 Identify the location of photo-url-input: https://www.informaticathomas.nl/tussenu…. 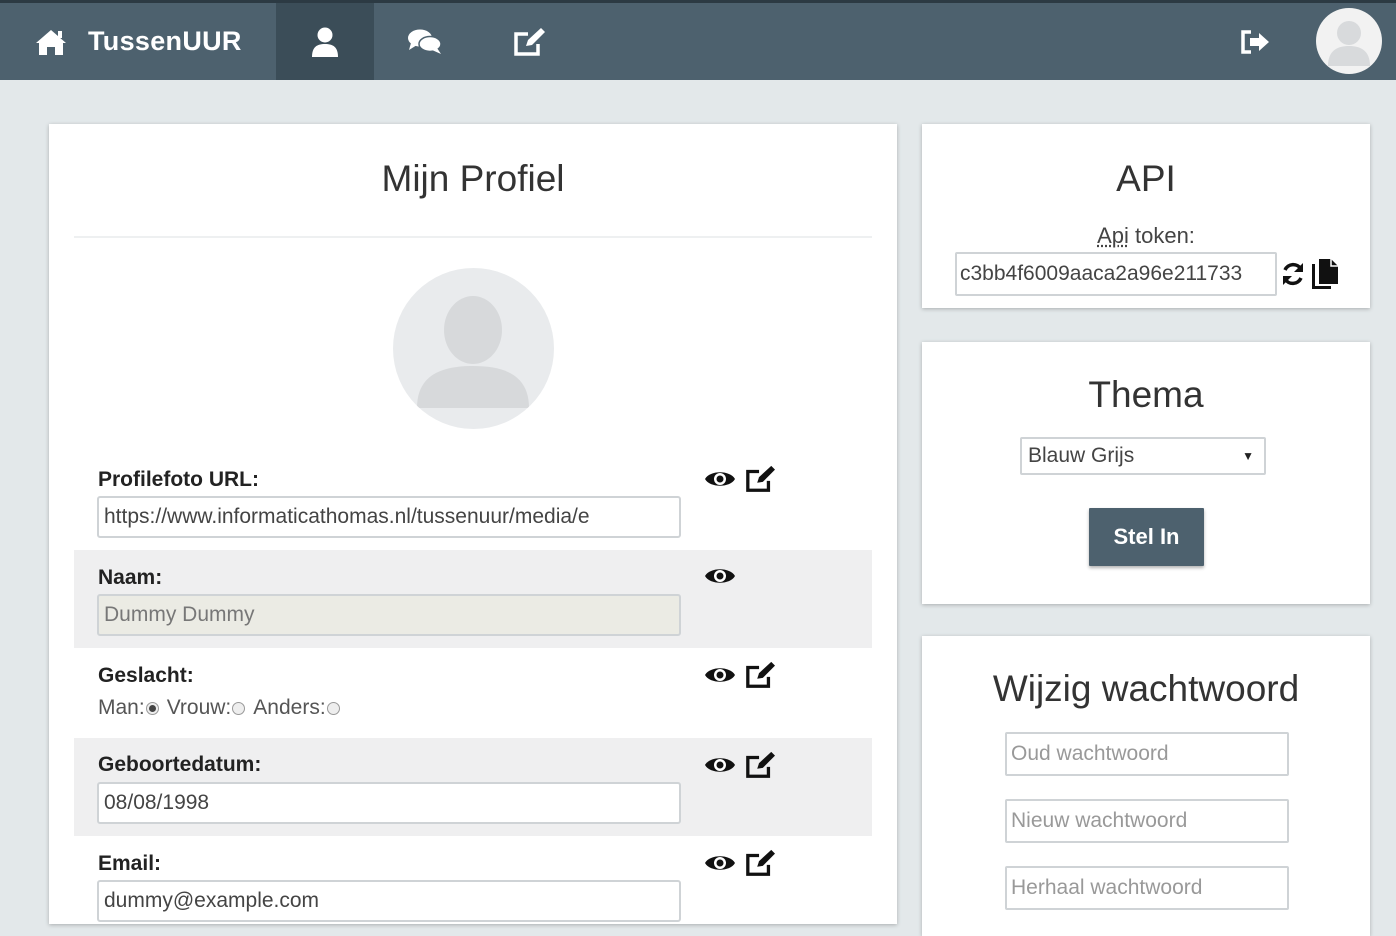
(389, 517).